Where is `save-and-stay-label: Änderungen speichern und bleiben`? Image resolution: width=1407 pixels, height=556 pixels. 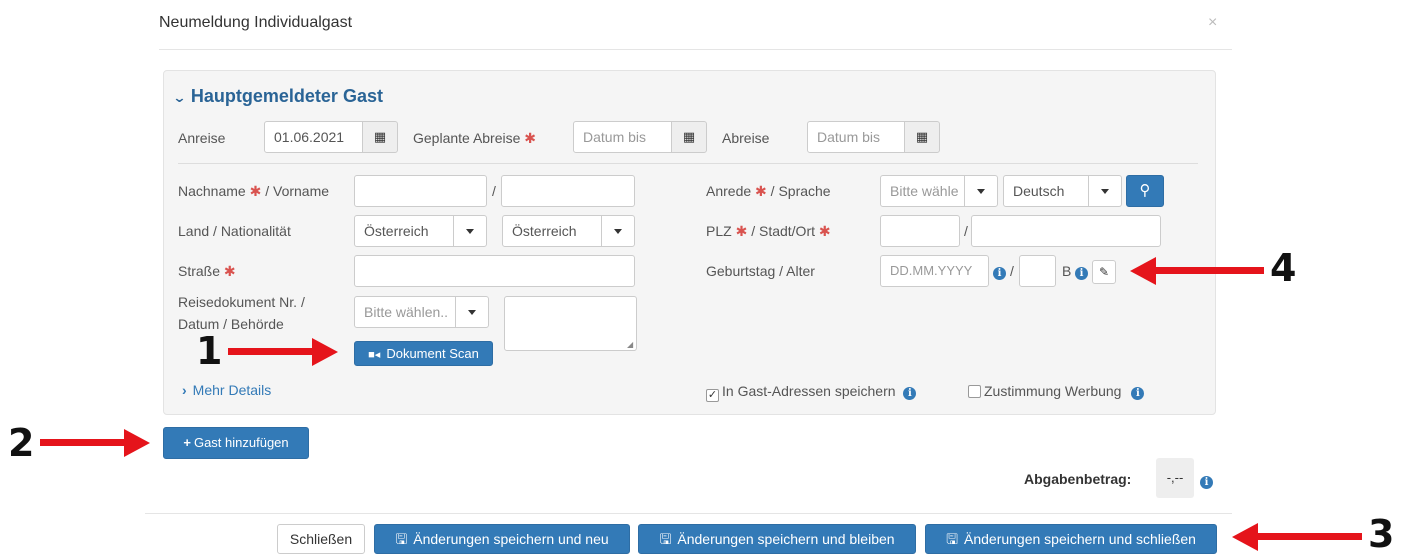 save-and-stay-label: Änderungen speichern und bleiben is located at coordinates (786, 539).